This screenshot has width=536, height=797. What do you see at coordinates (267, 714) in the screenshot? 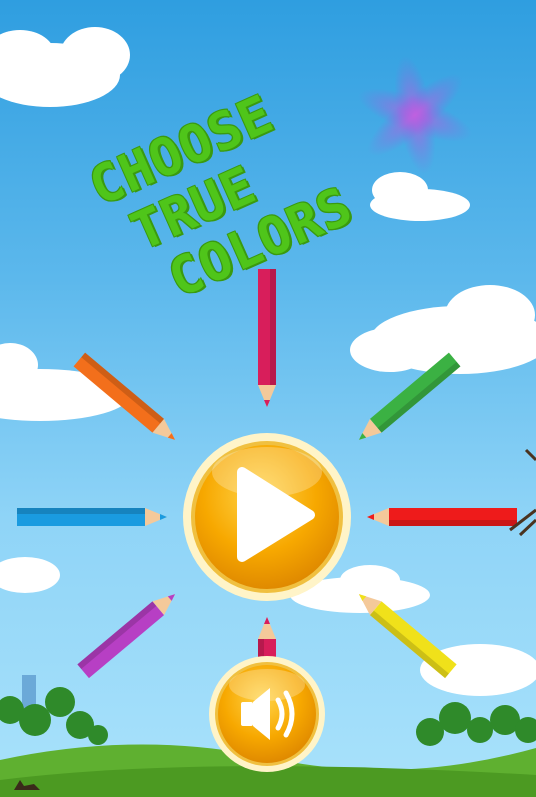
I see `sound-button` at bounding box center [267, 714].